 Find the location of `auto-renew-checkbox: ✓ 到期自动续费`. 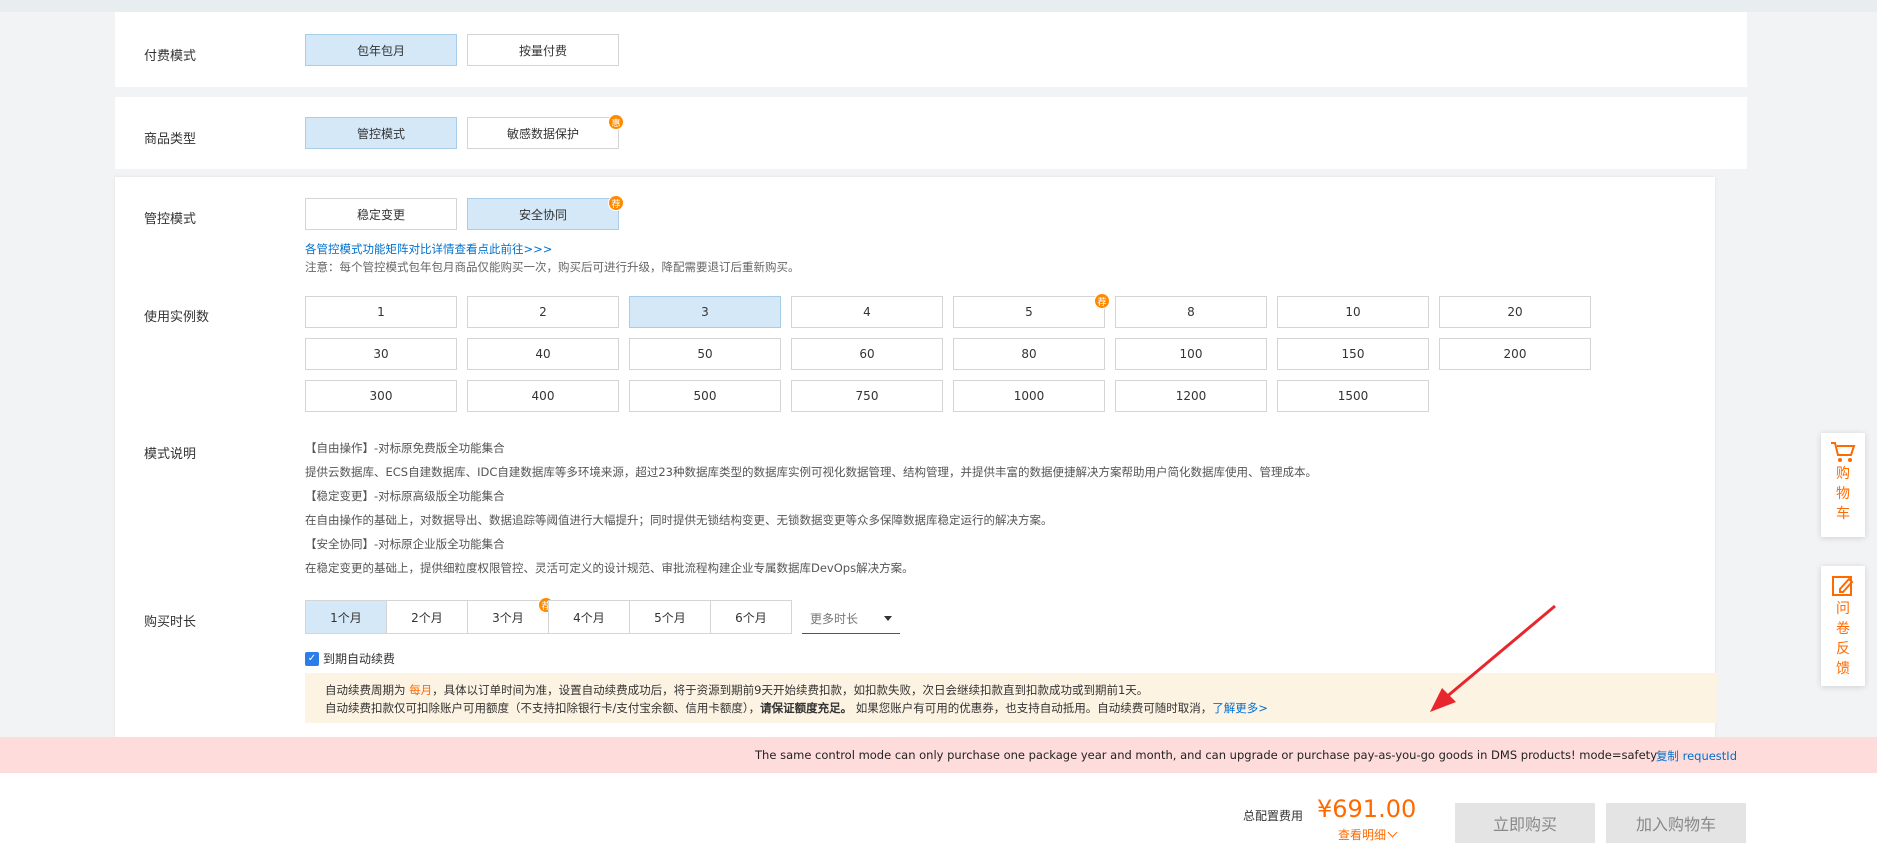

auto-renew-checkbox: ✓ 到期自动续费 is located at coordinates (350, 658).